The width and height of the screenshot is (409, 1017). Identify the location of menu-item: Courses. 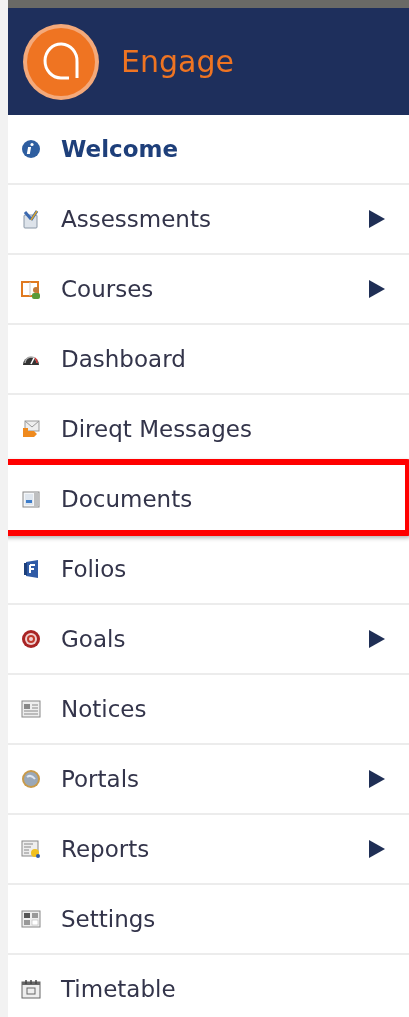
(208, 290).